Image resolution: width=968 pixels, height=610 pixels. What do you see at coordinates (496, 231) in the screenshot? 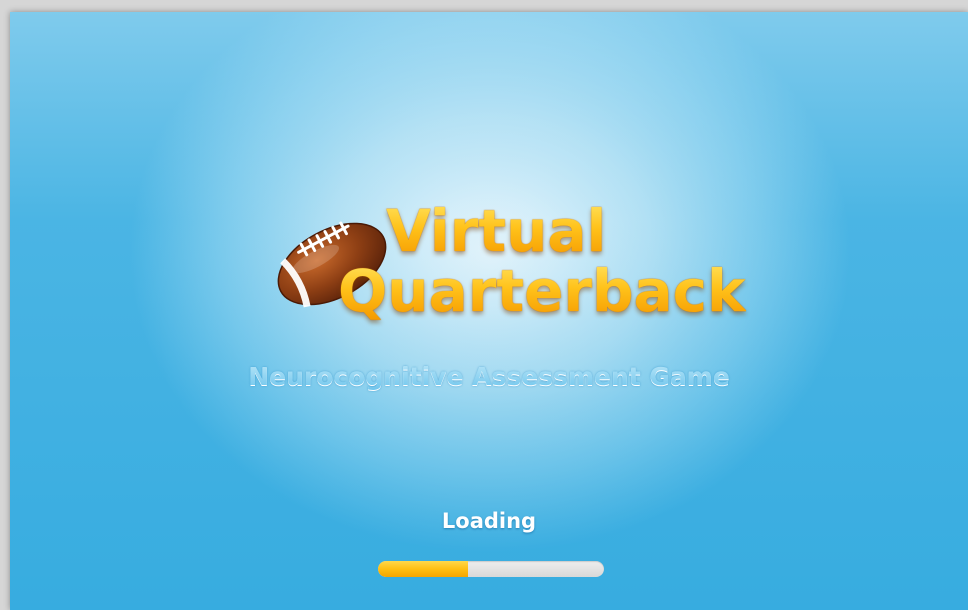
I see `game-title-line-1: Virtual` at bounding box center [496, 231].